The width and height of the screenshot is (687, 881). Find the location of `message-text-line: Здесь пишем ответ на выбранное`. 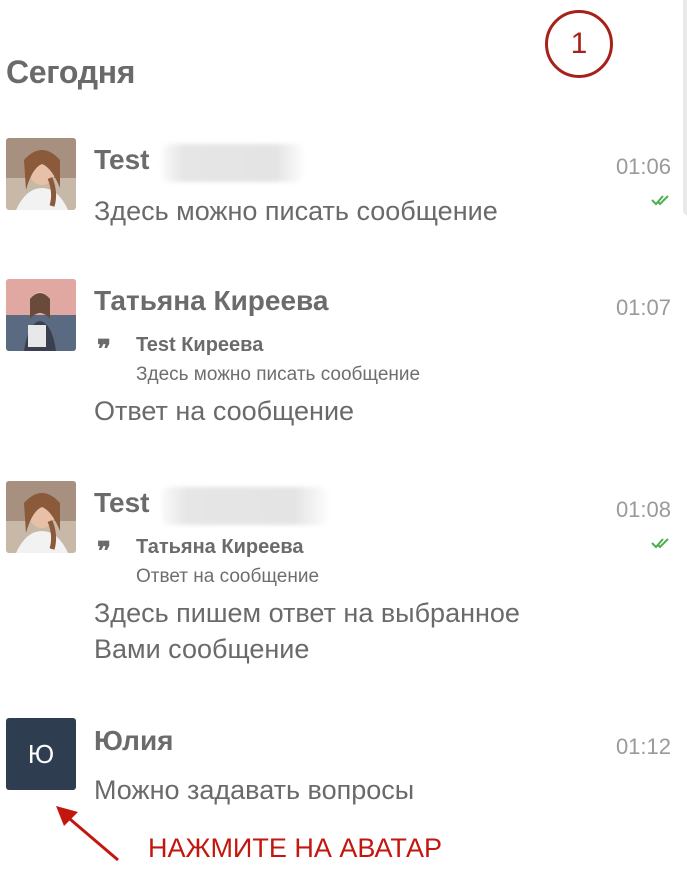

message-text-line: Здесь пишем ответ на выбранное is located at coordinates (307, 613).